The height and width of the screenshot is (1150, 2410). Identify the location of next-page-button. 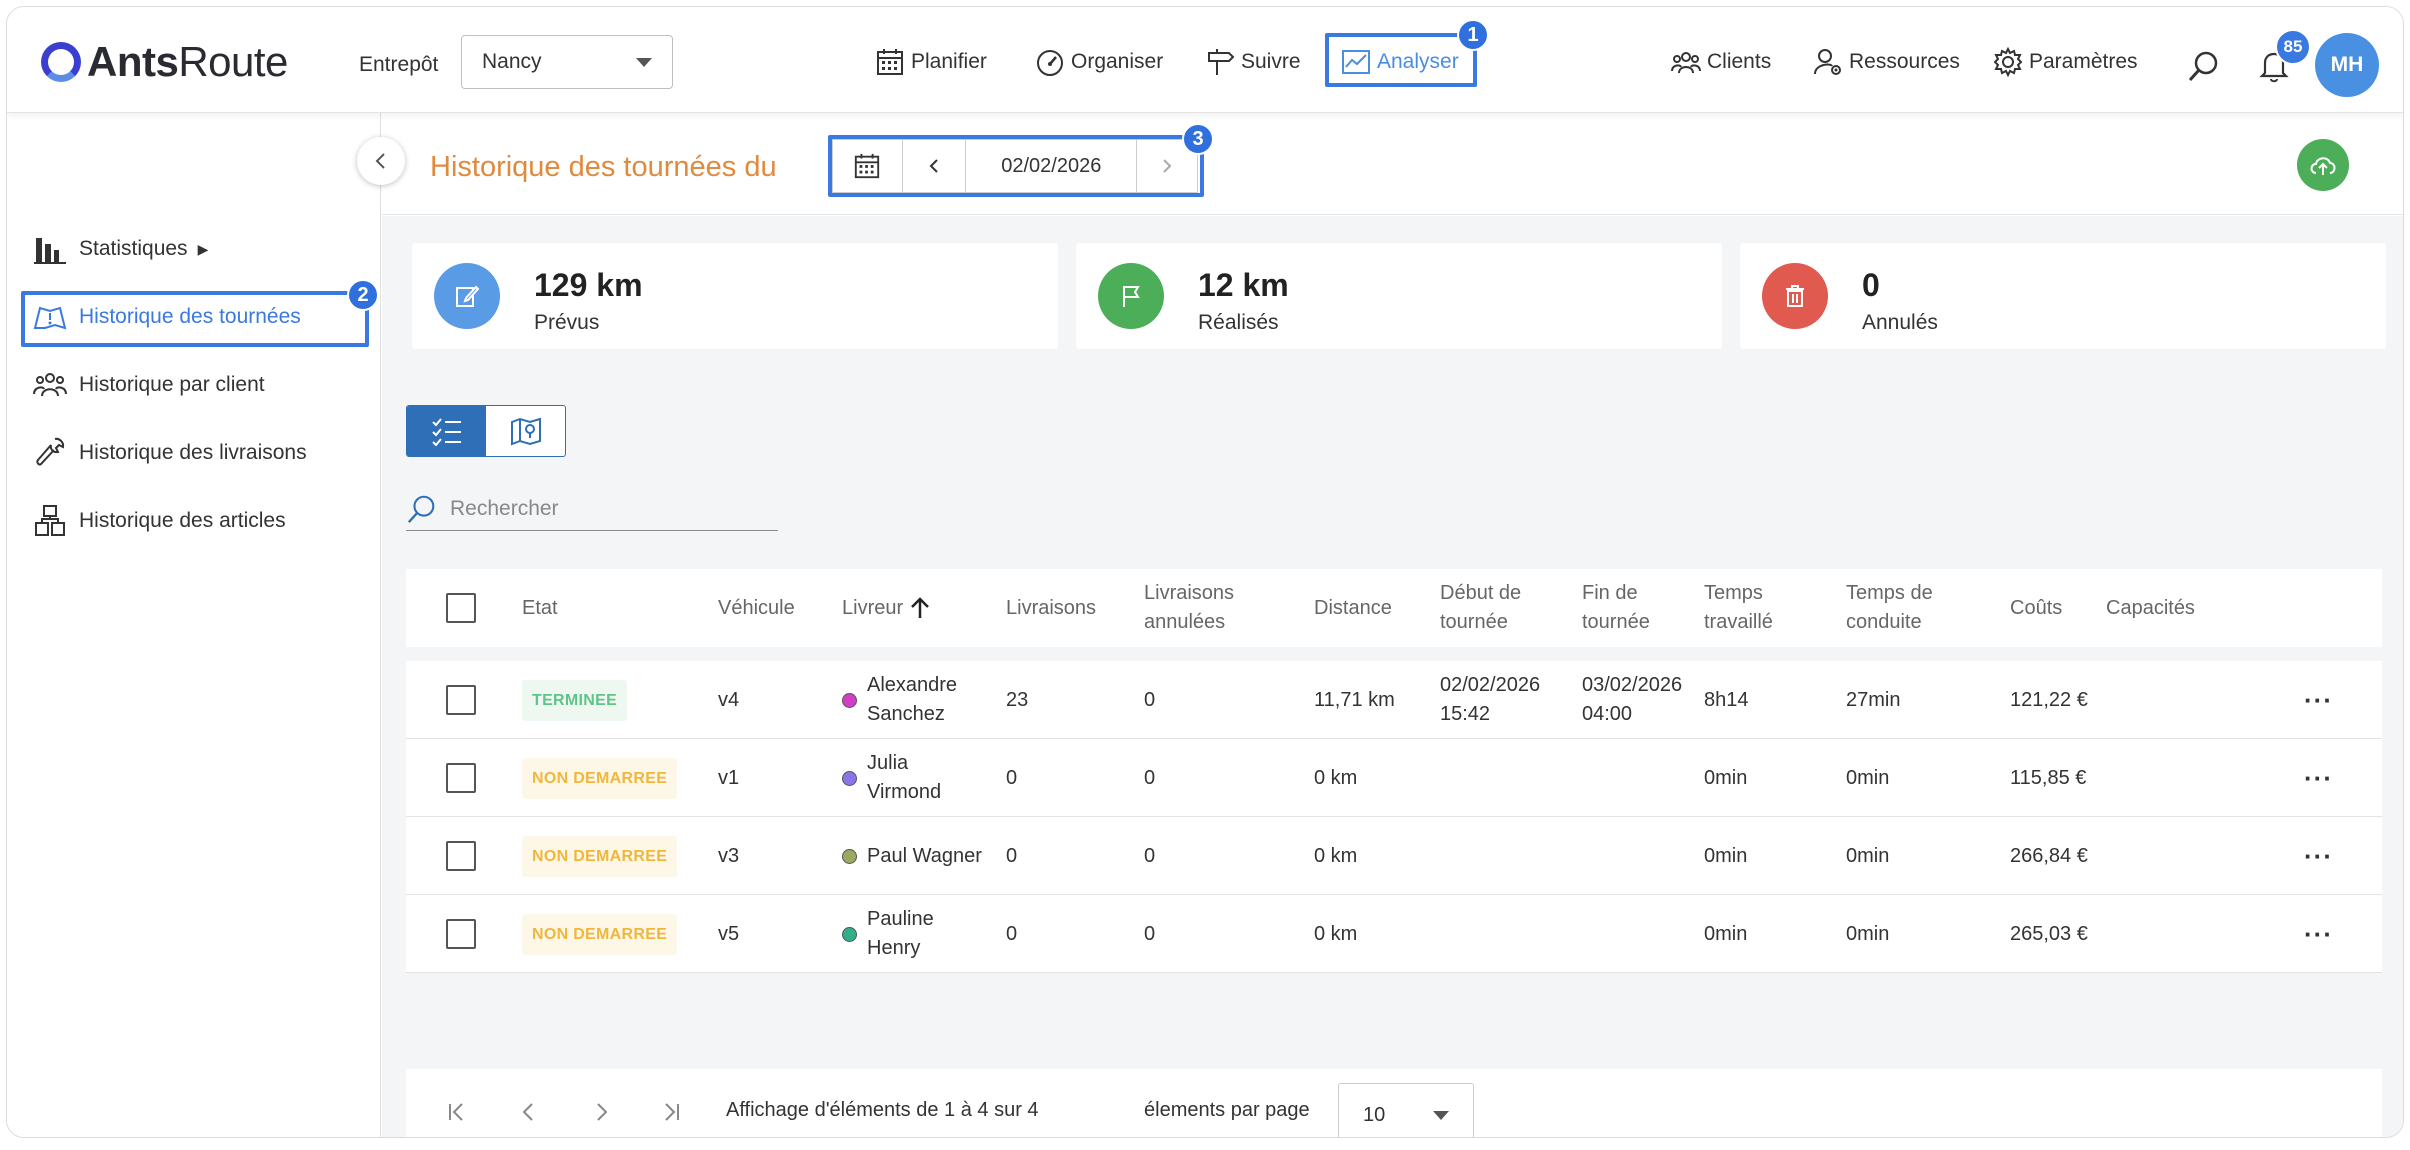
(601, 1112).